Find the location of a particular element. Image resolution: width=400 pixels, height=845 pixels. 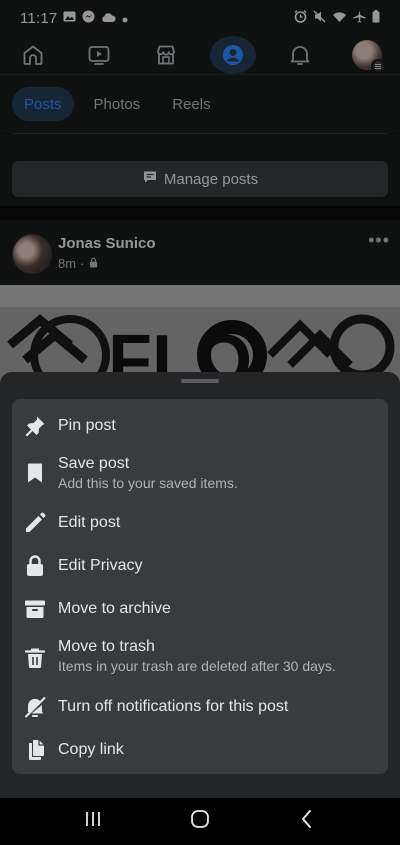

menu-item-label: Pin post is located at coordinates (87, 425).